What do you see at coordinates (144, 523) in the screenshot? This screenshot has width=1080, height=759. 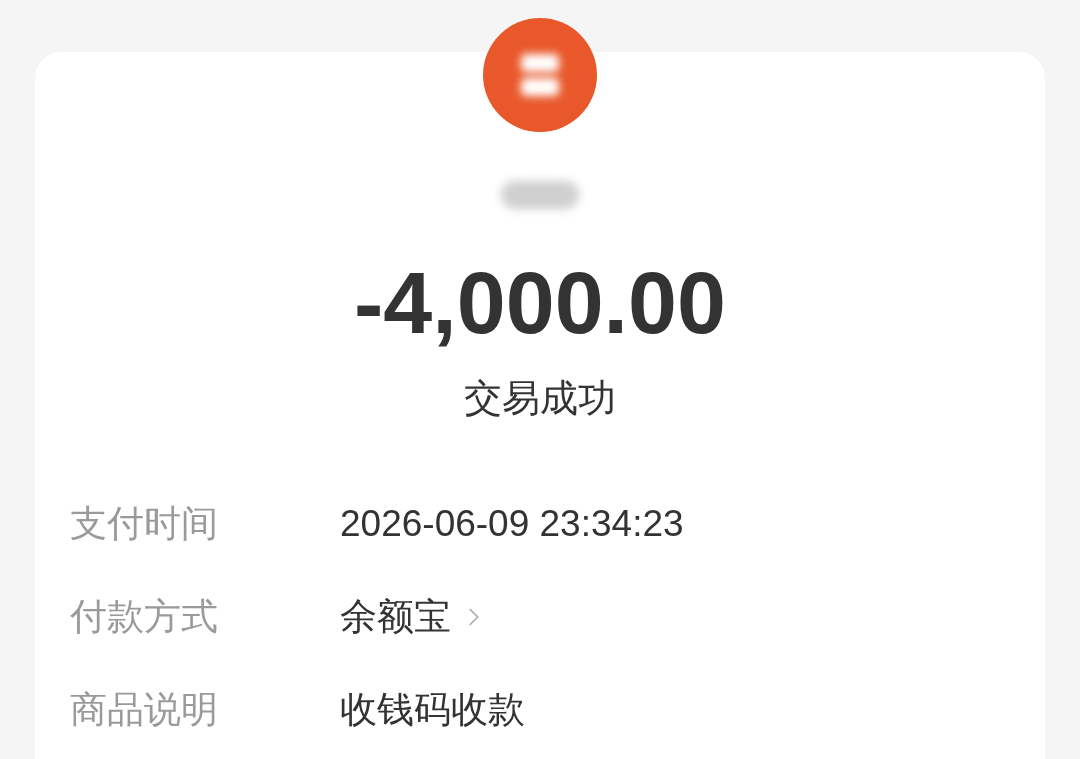 I see `detail-label: 支付时间` at bounding box center [144, 523].